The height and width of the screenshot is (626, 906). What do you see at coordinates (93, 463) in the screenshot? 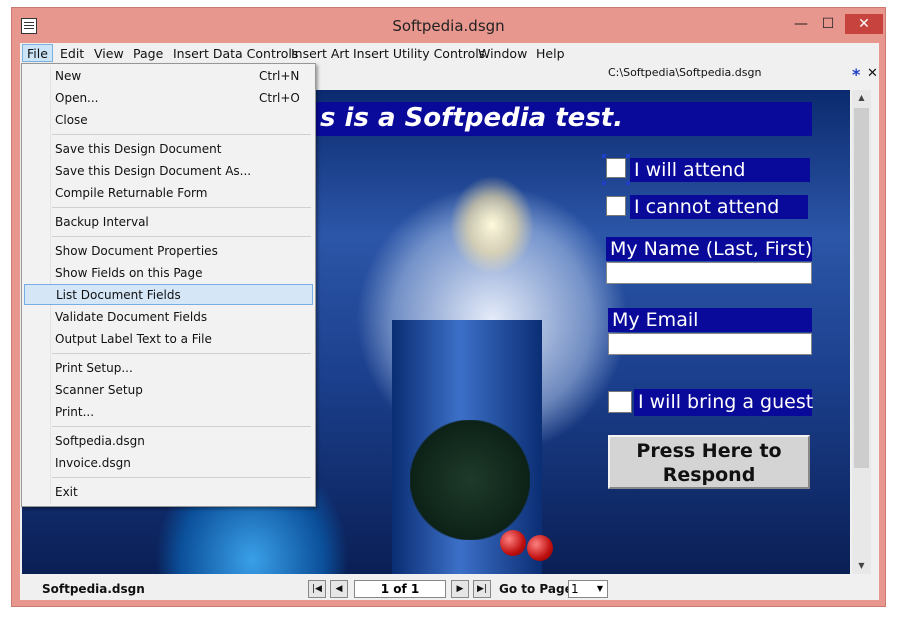
I see `menu-item-label: Invoice.dsgn` at bounding box center [93, 463].